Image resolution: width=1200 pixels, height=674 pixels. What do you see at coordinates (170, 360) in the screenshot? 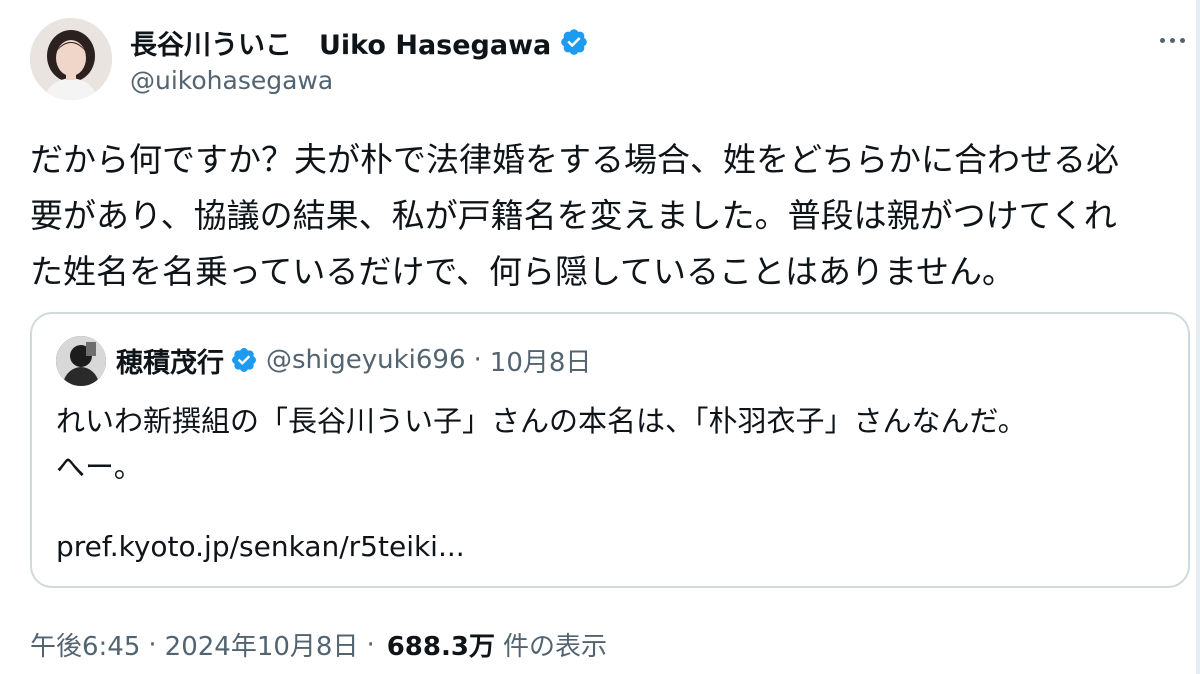
I see `quoted-author-name: 穂積茂行` at bounding box center [170, 360].